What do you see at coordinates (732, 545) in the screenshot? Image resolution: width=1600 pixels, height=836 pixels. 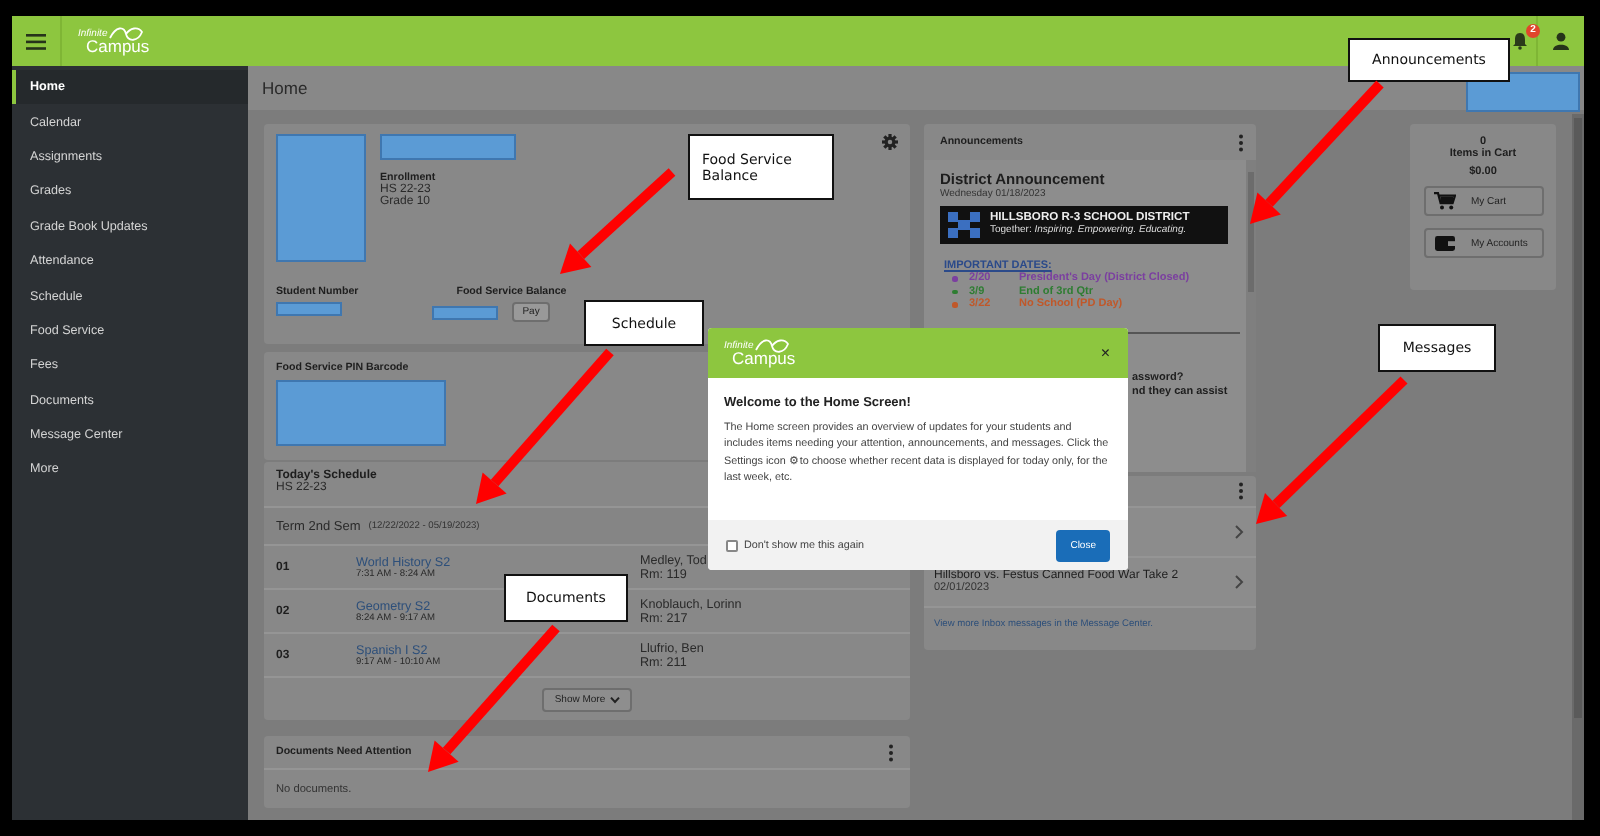 I see `checkbox` at bounding box center [732, 545].